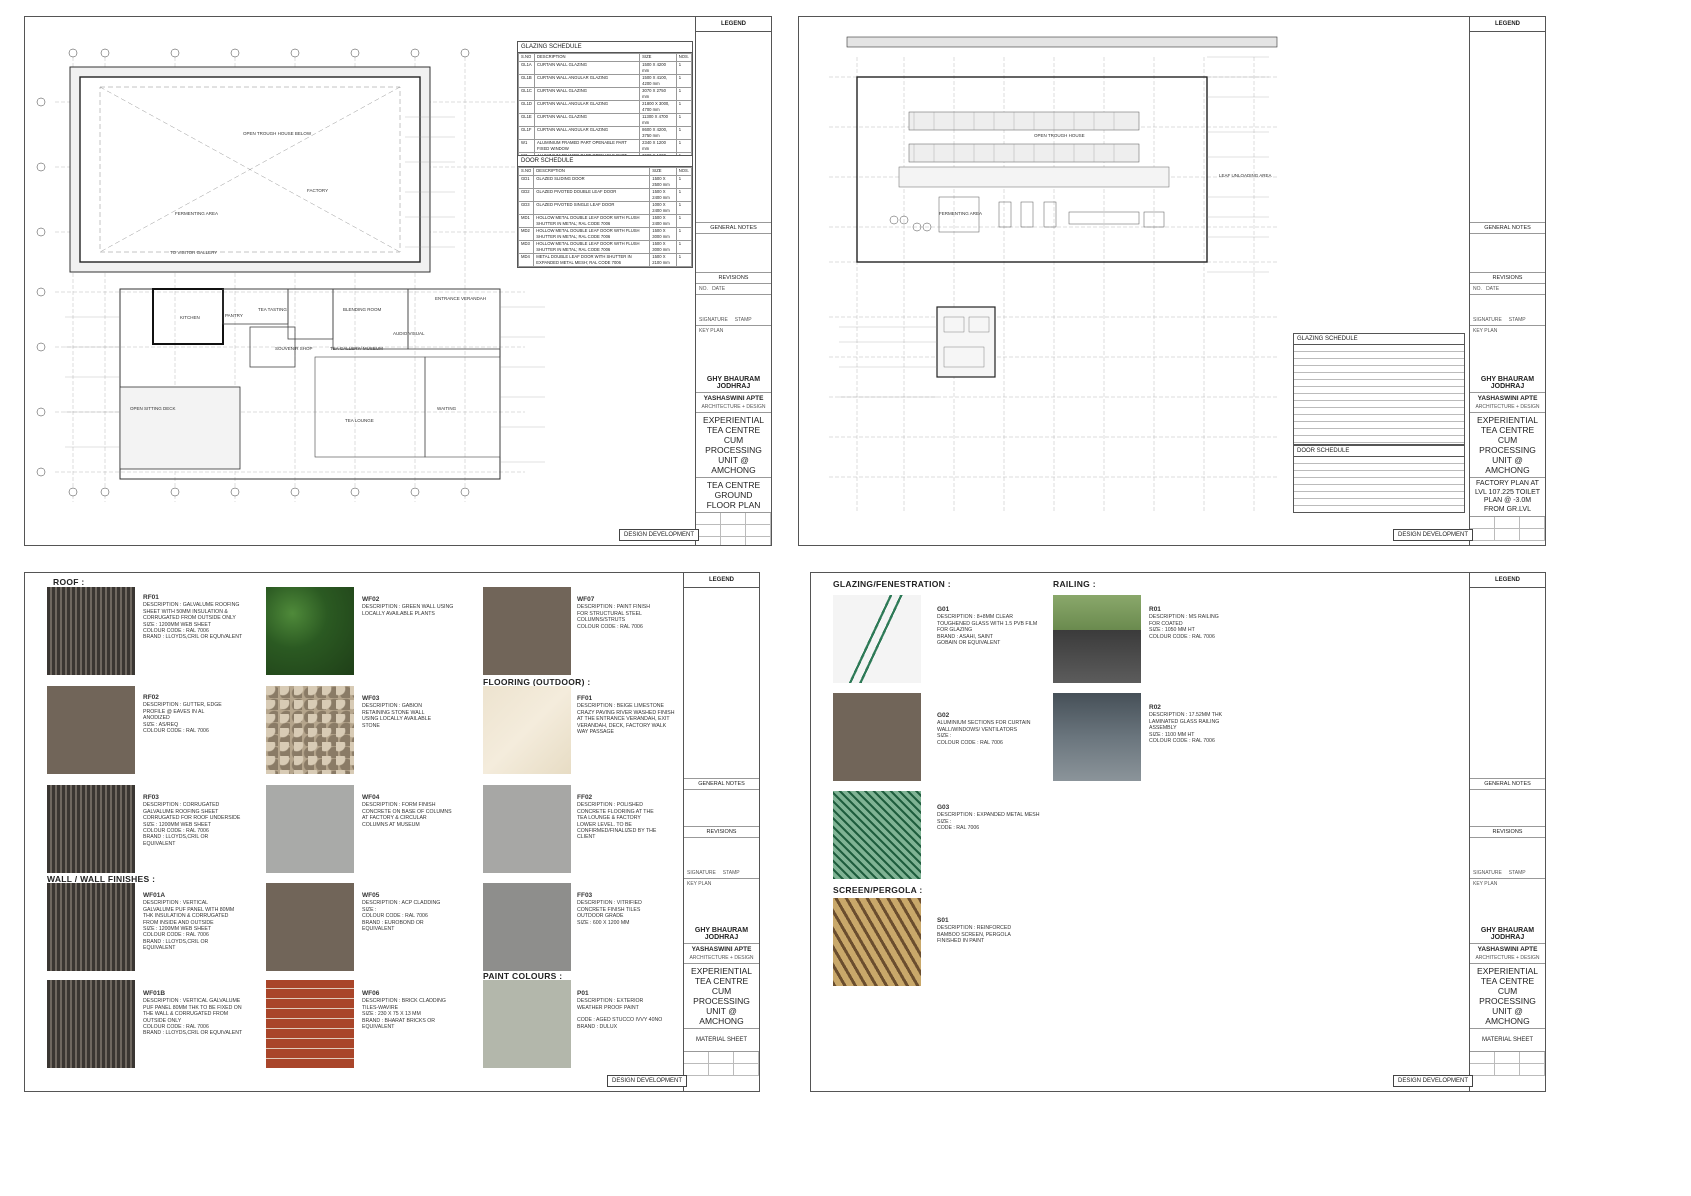 This screenshot has width=1691, height=1196. What do you see at coordinates (1517, 320) in the screenshot?
I see `stamp-label: STAMP` at bounding box center [1517, 320].